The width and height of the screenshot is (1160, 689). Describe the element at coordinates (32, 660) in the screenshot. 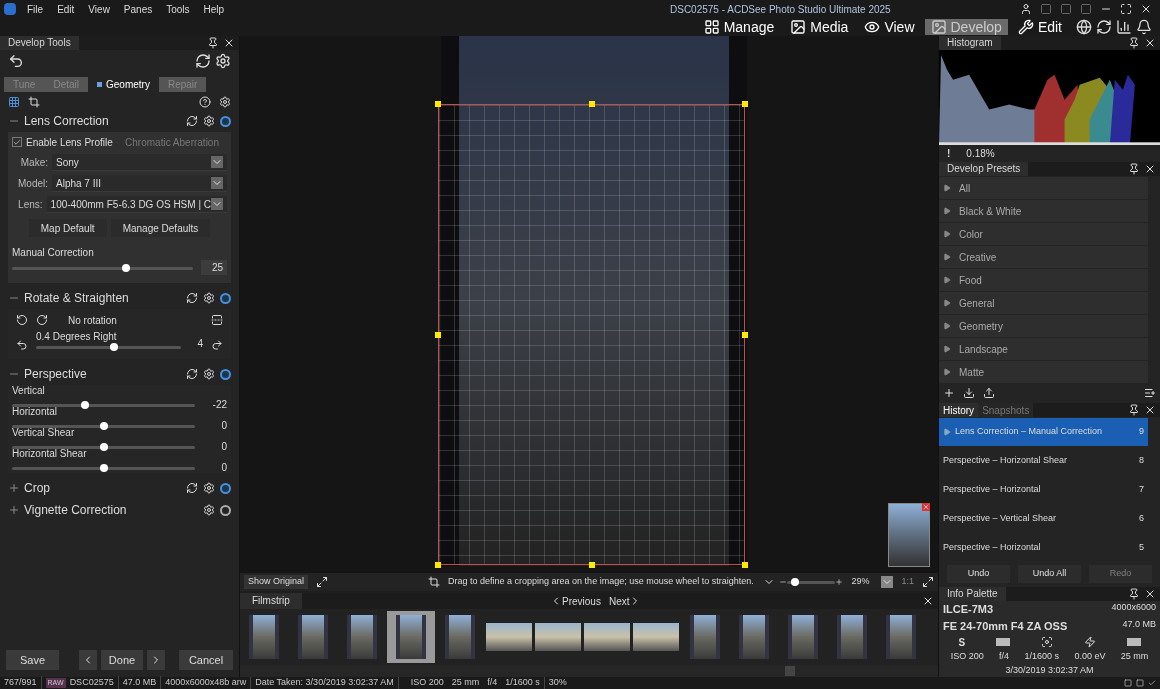

I see `save-button: Save` at that location.